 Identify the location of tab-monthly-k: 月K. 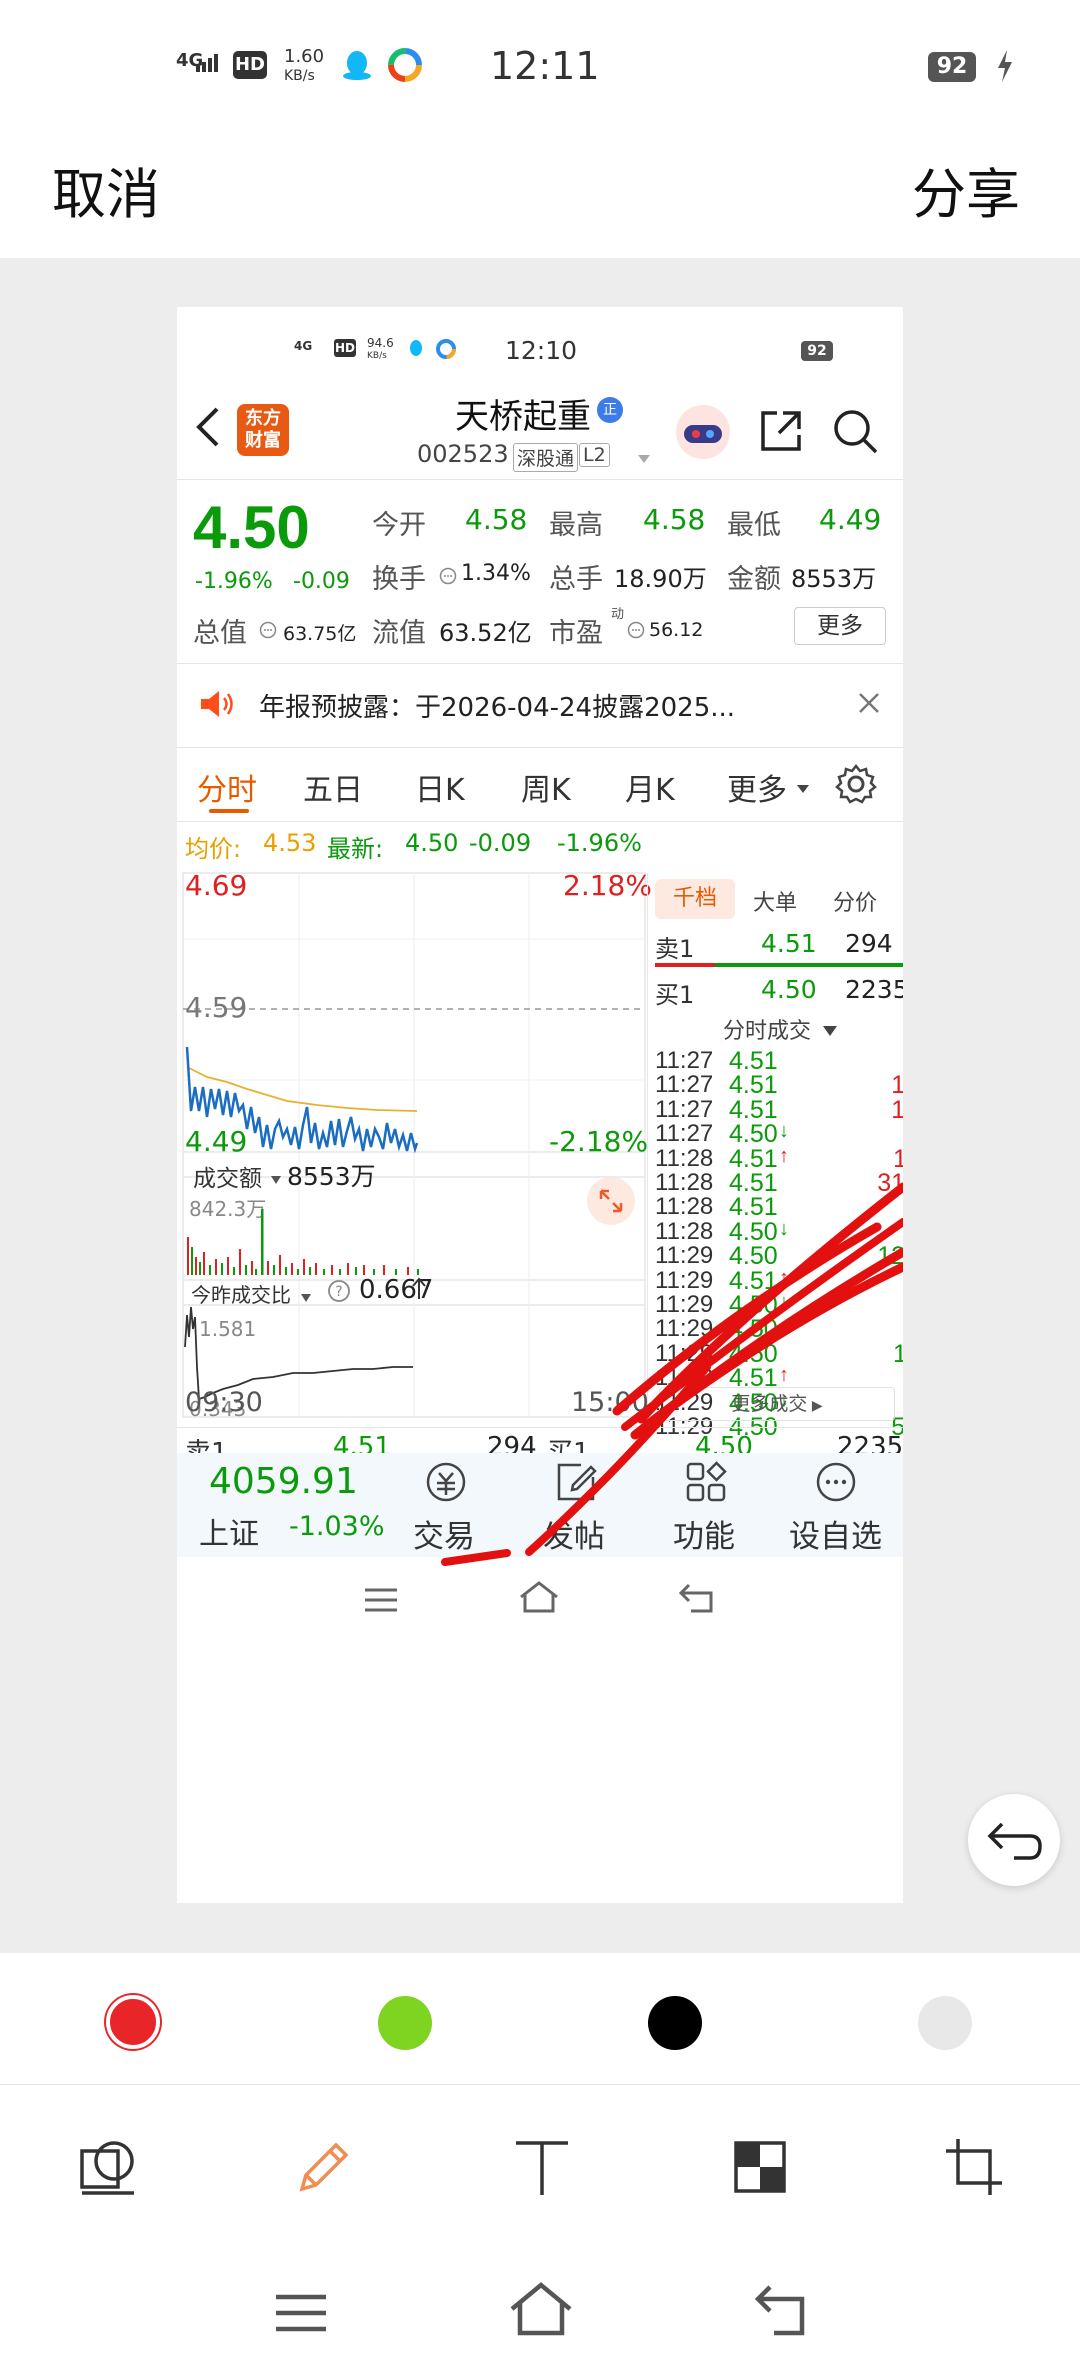
(650, 787).